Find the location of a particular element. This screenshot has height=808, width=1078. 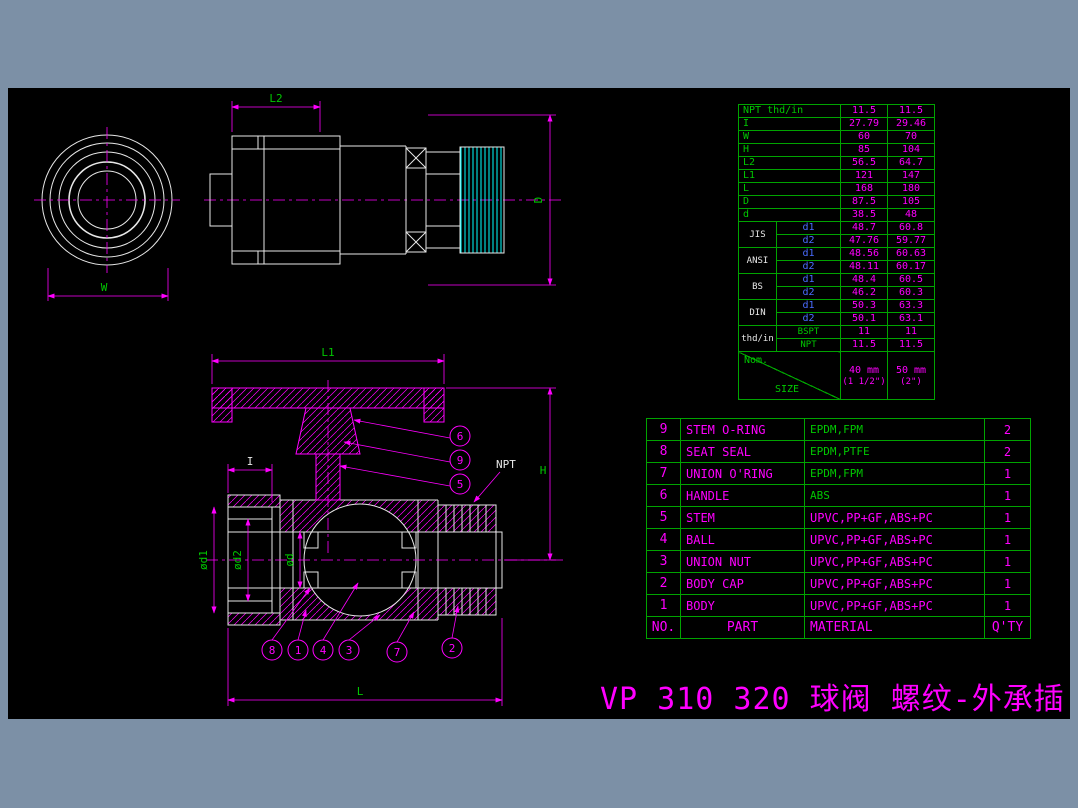

parts-header-row: NO. PART MATERIAL Q'TY is located at coordinates (838, 627).